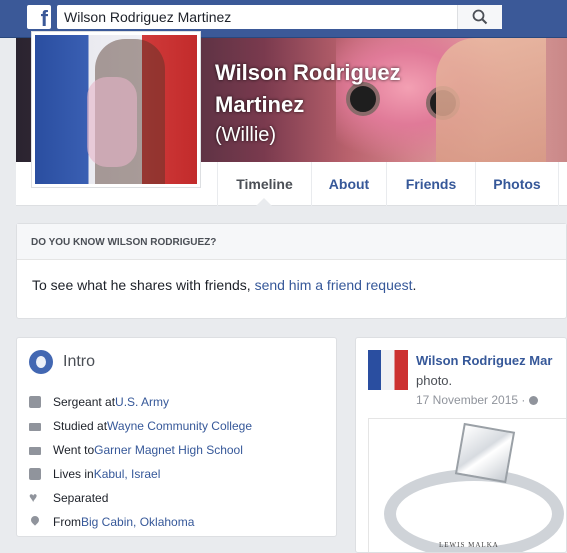 This screenshot has width=567, height=553. What do you see at coordinates (491, 100) in the screenshot?
I see `cover-arm` at bounding box center [491, 100].